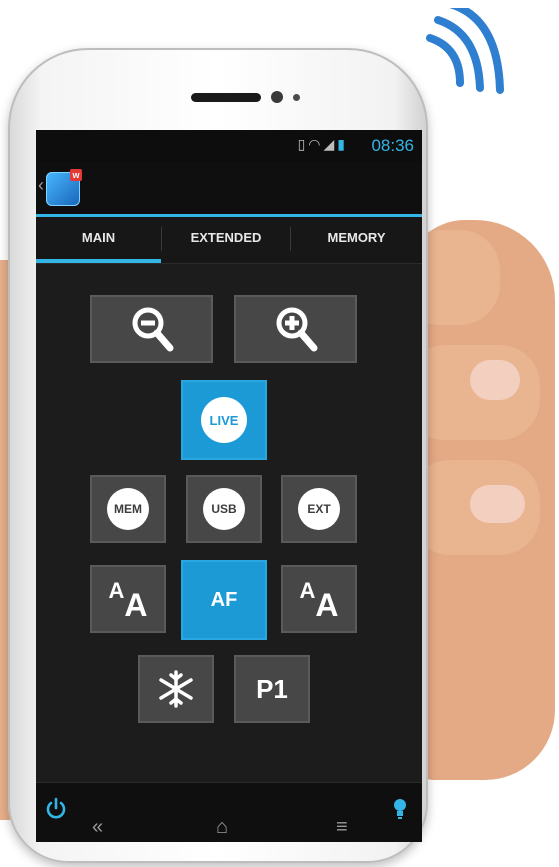 This screenshot has width=559, height=867. I want to click on p1-button: P1, so click(272, 689).